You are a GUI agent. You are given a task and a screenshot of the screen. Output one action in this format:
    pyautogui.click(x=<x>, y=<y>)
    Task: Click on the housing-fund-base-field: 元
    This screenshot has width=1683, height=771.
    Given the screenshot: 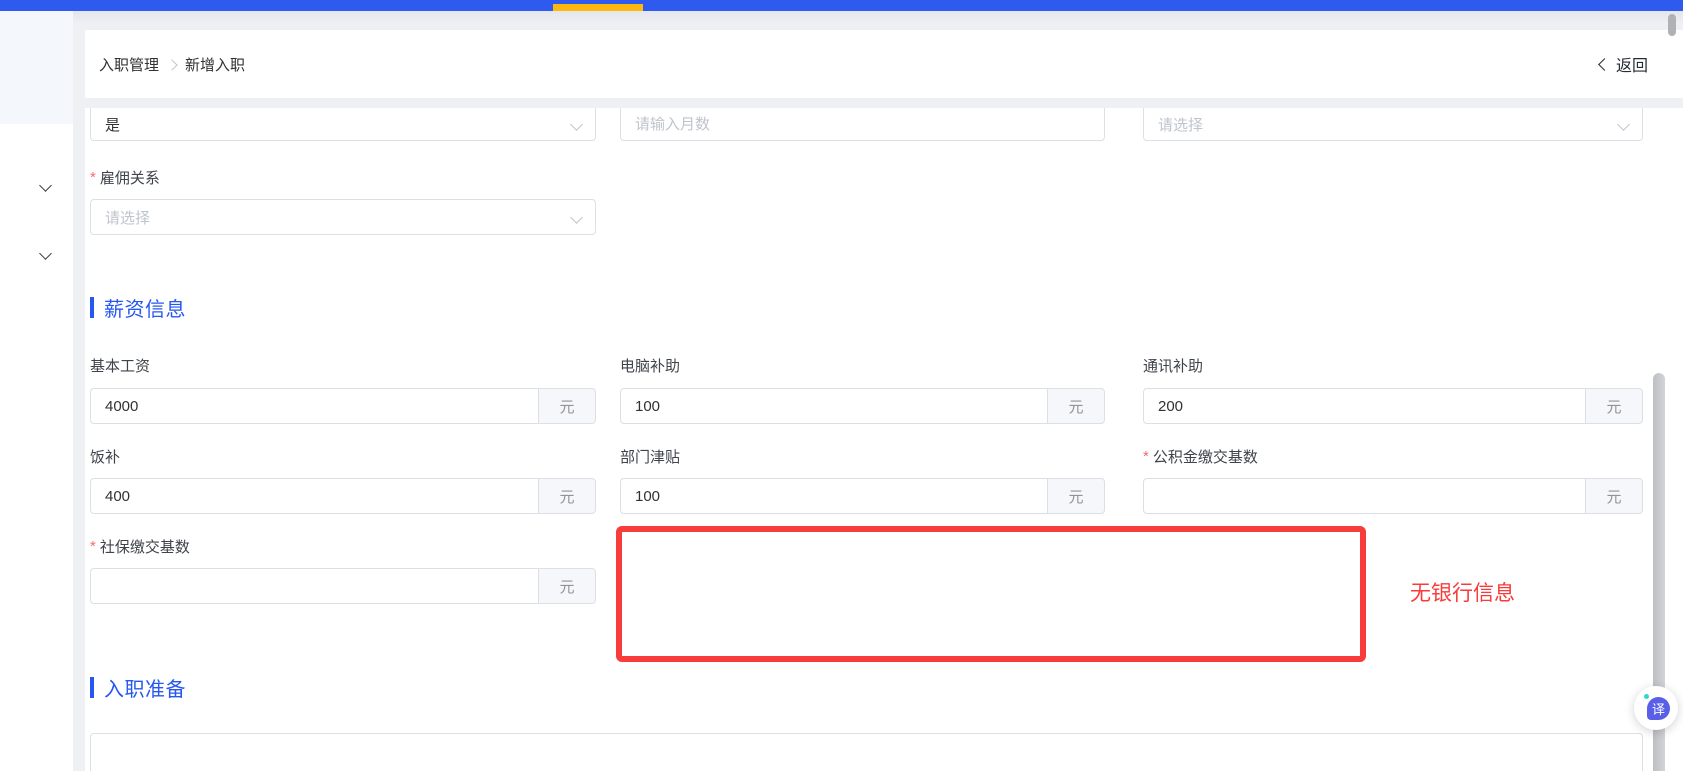 What is the action you would take?
    pyautogui.click(x=1393, y=496)
    